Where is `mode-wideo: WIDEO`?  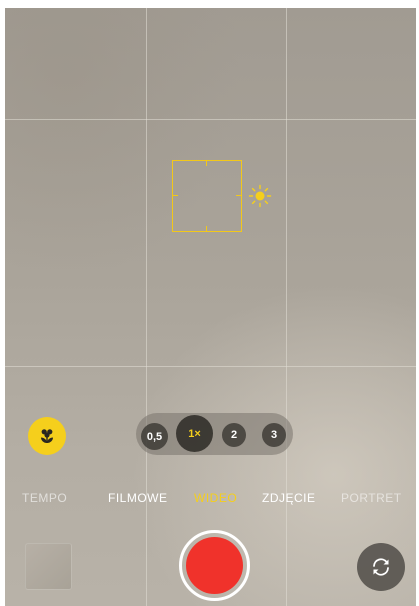
mode-wideo: WIDEO is located at coordinates (215, 498).